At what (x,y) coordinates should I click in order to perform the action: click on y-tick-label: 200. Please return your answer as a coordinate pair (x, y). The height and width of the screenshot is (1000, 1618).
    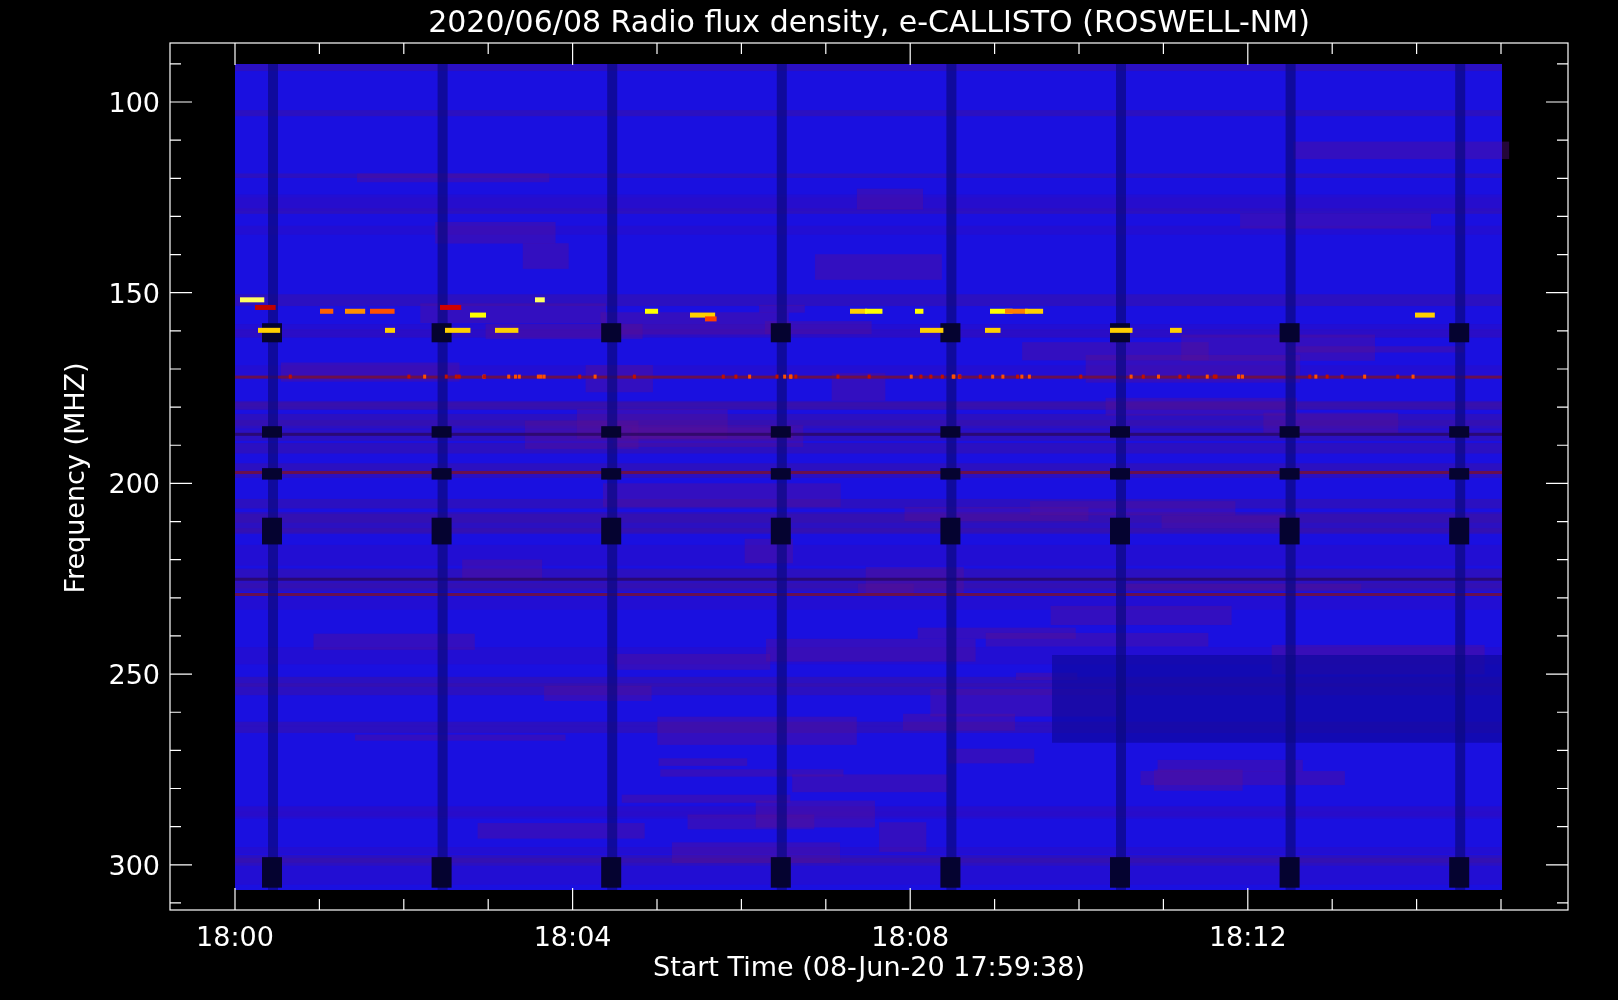
    Looking at the image, I should click on (134, 484).